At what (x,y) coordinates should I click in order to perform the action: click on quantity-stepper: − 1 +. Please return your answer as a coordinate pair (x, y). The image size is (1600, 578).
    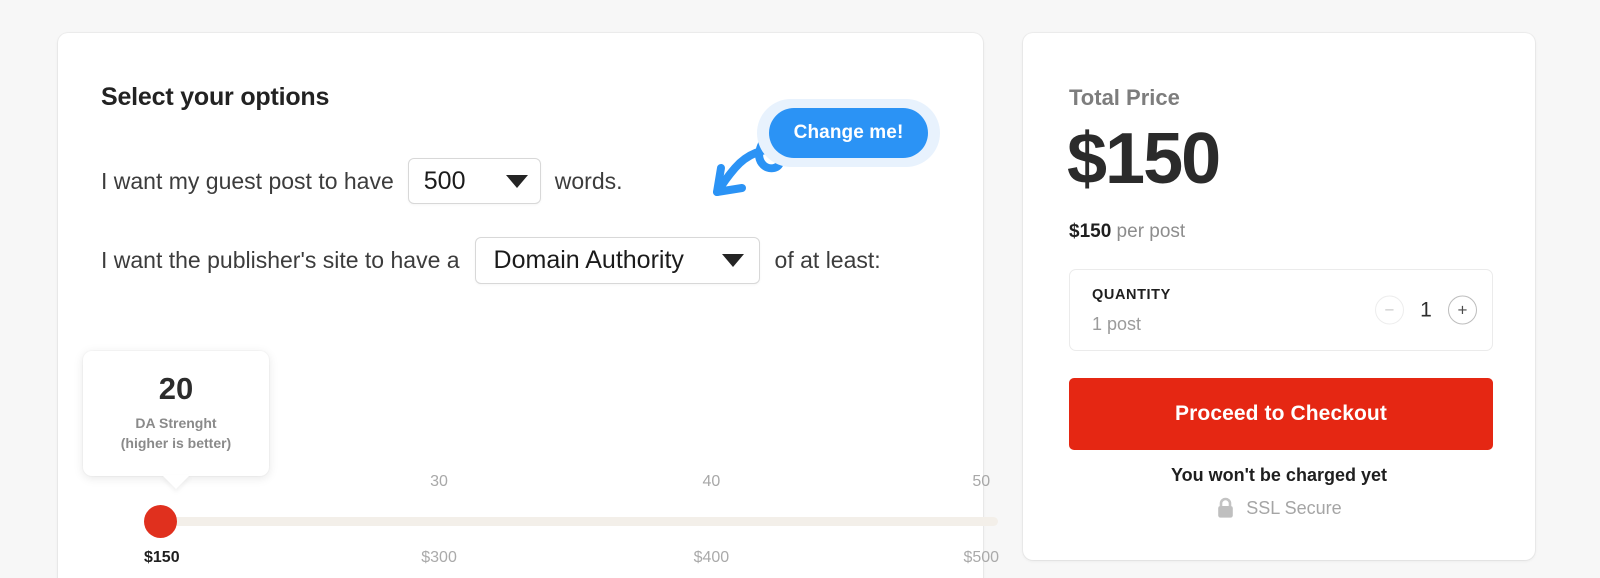
    Looking at the image, I should click on (1426, 310).